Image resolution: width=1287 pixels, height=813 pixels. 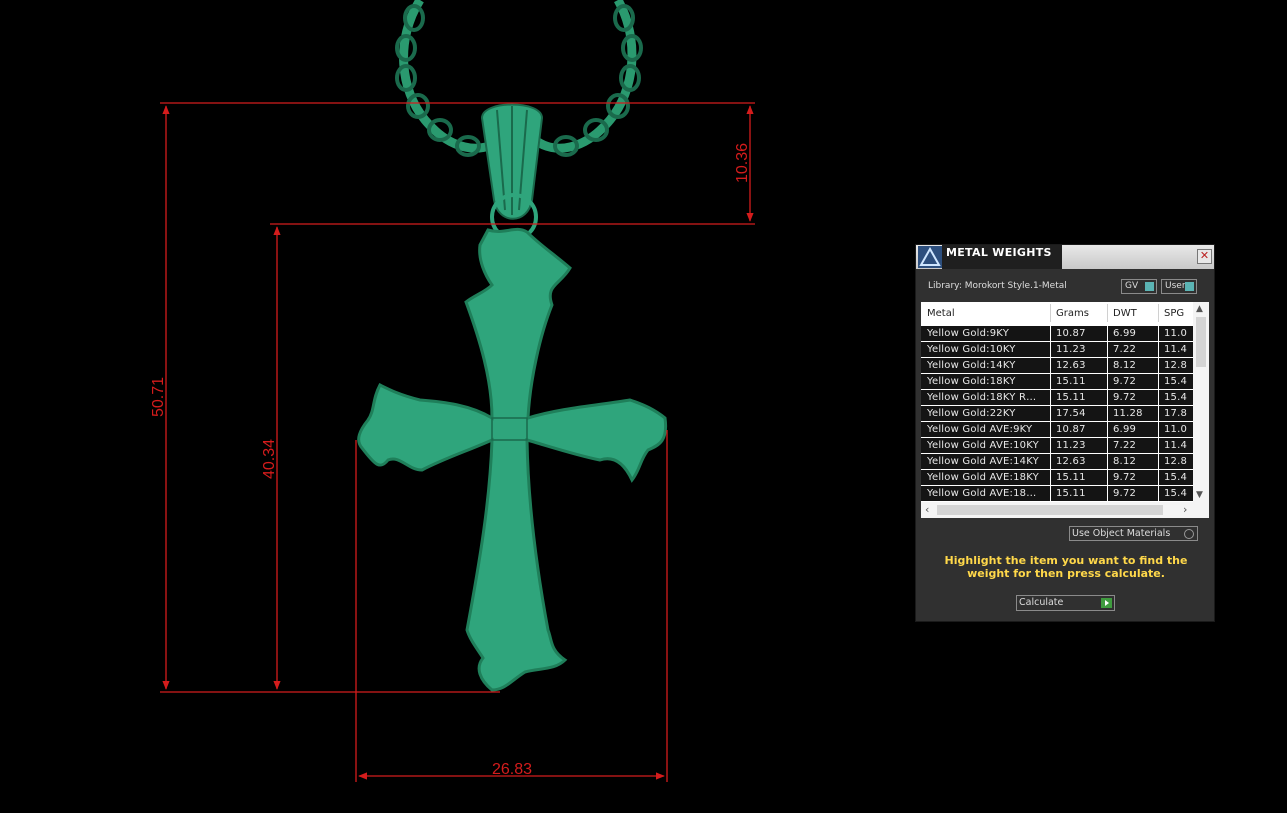 What do you see at coordinates (971, 413) in the screenshot?
I see `metal-cell: Yellow Gold:22KY` at bounding box center [971, 413].